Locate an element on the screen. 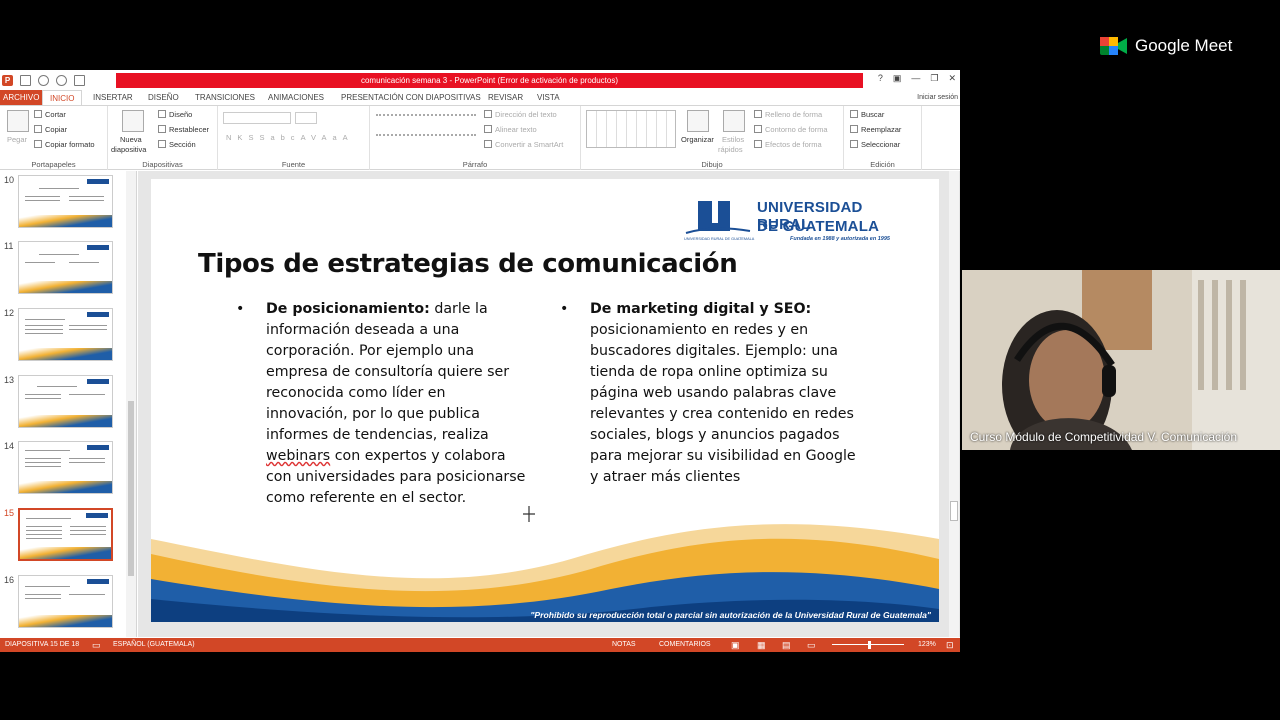  tab-archivo: ARCHIVO is located at coordinates (21, 97).